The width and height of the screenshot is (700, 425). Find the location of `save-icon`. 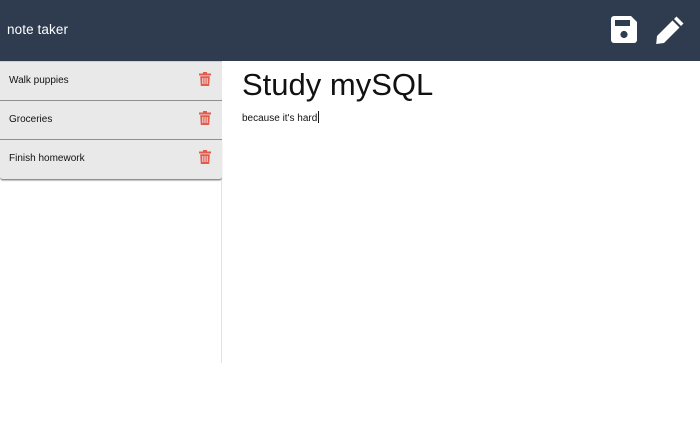

save-icon is located at coordinates (624, 29).